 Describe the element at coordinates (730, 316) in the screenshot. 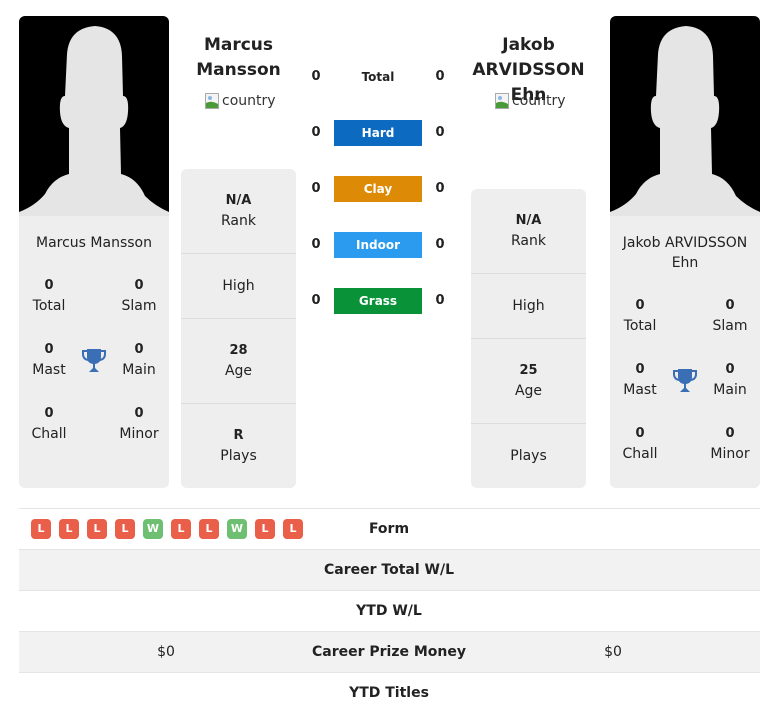

I see `player2-stat-slam: 0 Slam` at that location.